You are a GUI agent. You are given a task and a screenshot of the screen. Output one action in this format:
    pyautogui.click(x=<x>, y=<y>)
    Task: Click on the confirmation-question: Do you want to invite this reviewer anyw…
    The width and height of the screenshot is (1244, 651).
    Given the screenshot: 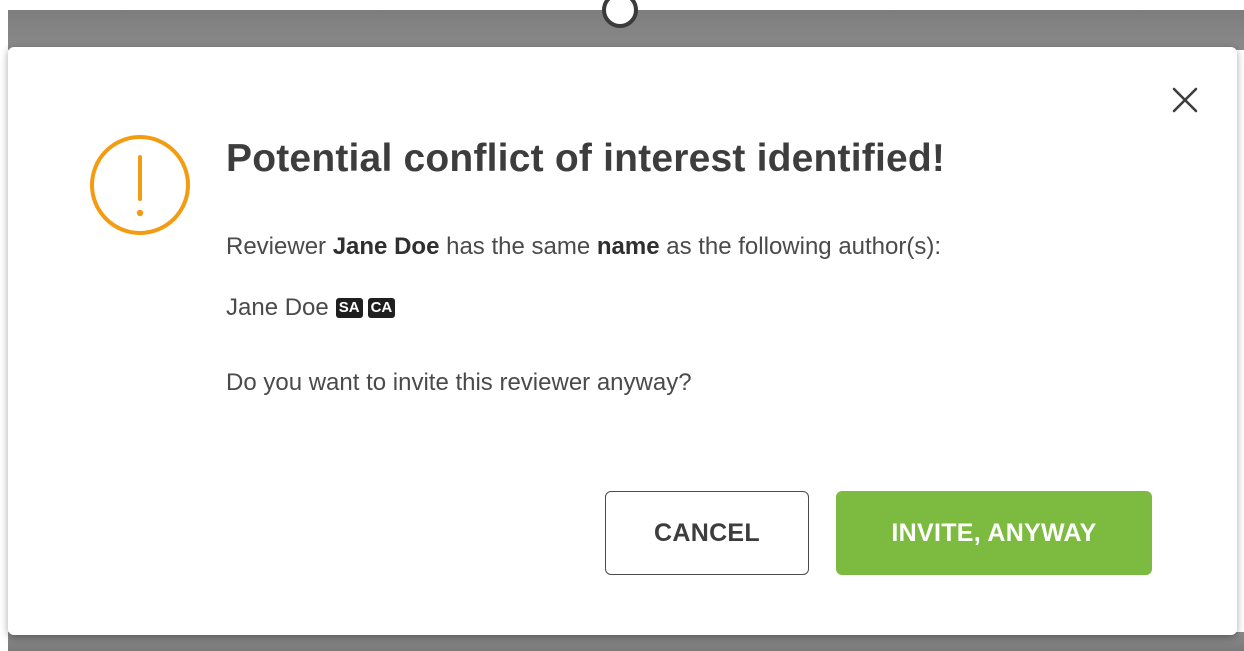 What is the action you would take?
    pyautogui.click(x=459, y=382)
    